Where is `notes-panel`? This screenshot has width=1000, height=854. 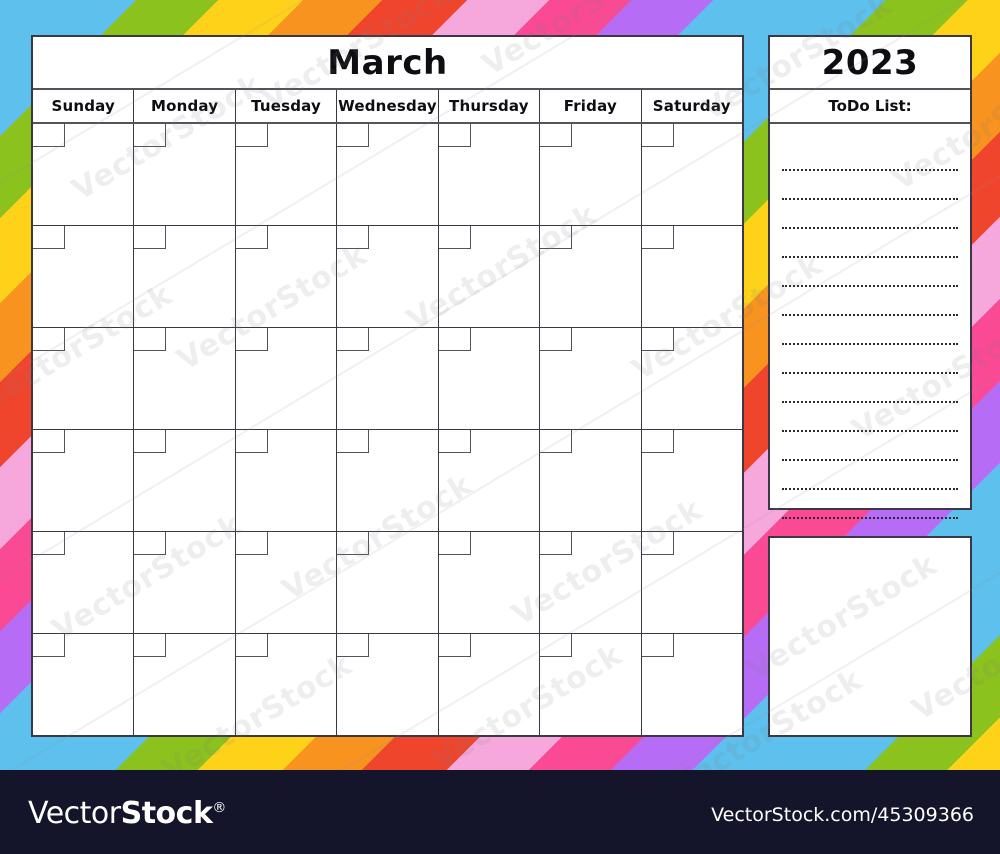
notes-panel is located at coordinates (870, 636).